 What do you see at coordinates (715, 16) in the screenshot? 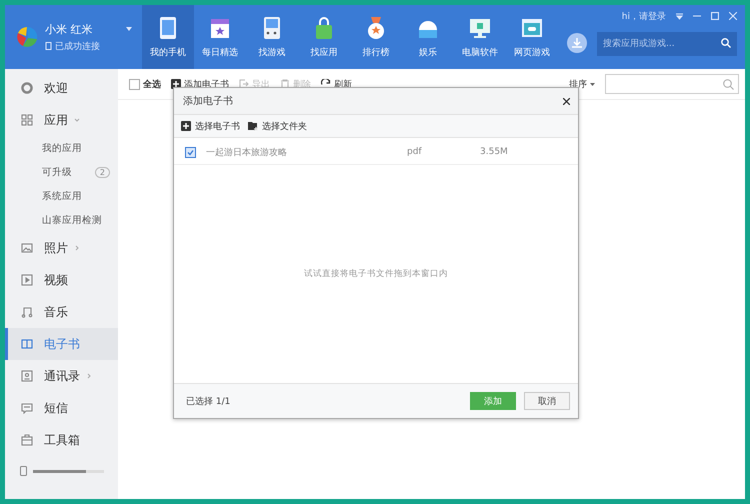
I see `maximize-icon` at bounding box center [715, 16].